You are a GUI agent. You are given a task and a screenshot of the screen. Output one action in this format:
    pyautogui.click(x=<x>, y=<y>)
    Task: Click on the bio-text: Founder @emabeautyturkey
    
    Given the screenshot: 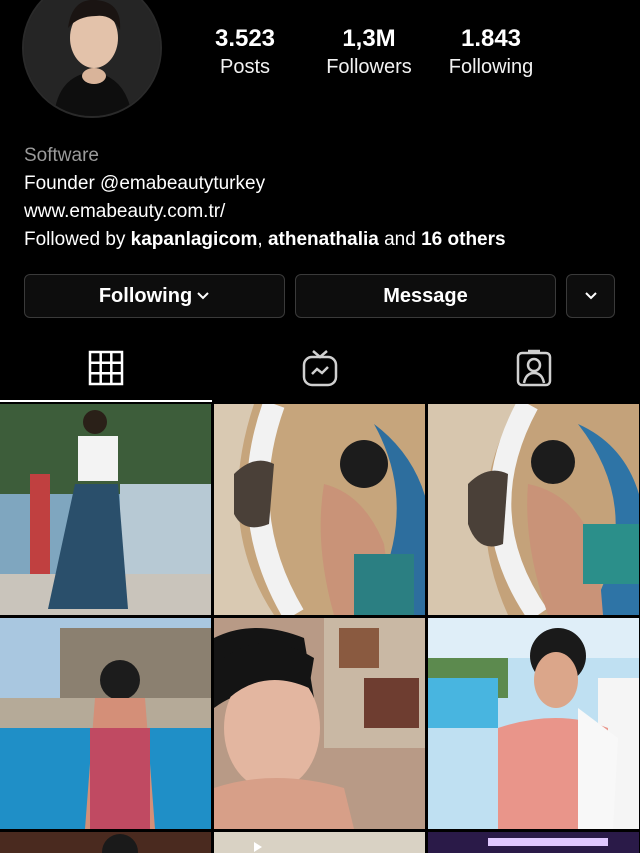 What is the action you would take?
    pyautogui.click(x=145, y=183)
    